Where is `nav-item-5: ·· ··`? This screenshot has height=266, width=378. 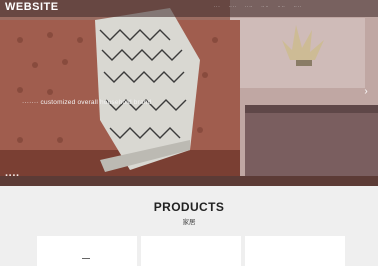
nav-item-5: ·· ·· is located at coordinates (281, 6).